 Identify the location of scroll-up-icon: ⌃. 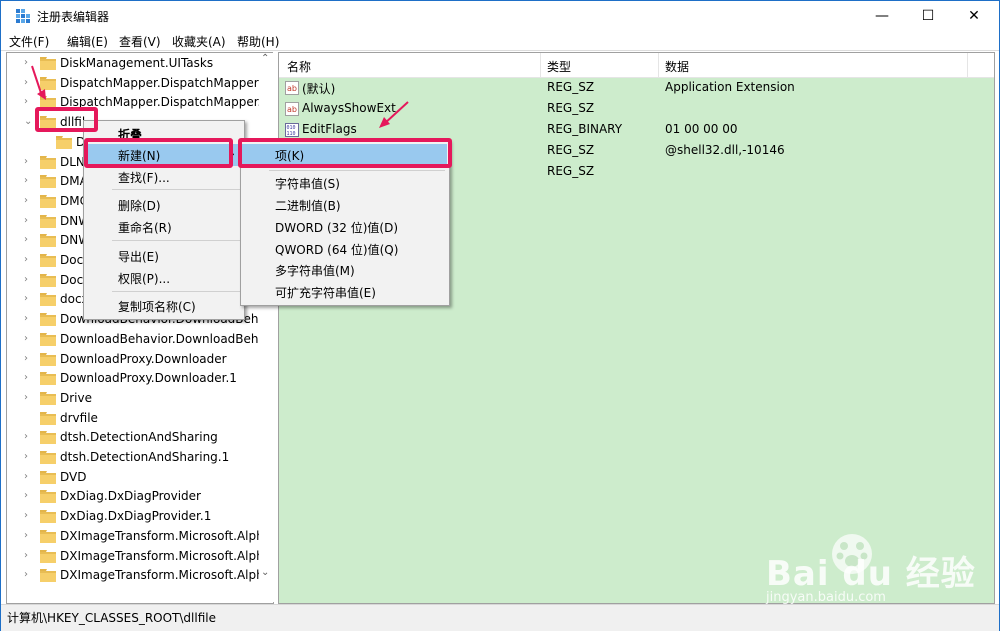
(265, 58).